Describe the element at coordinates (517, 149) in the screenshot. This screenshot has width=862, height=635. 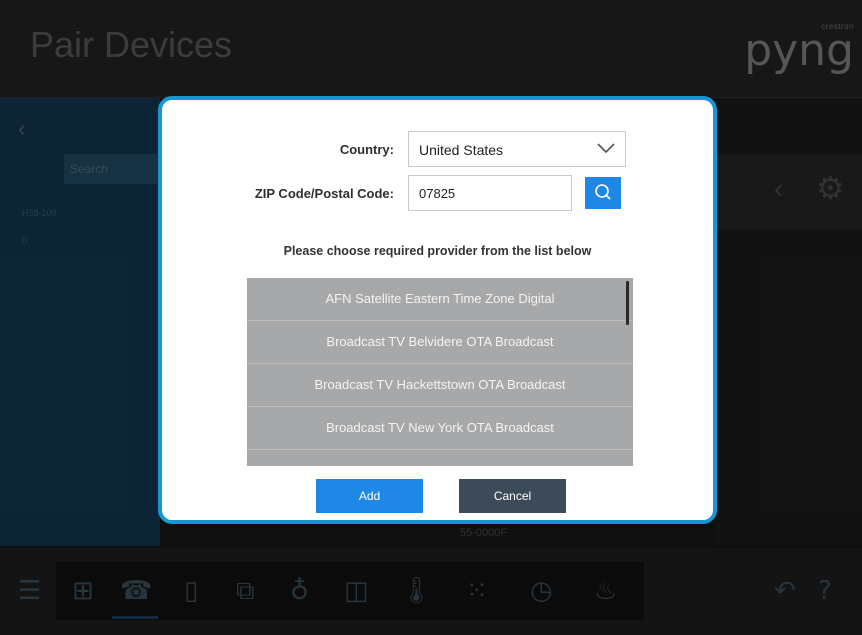
I see `country-select: United States` at that location.